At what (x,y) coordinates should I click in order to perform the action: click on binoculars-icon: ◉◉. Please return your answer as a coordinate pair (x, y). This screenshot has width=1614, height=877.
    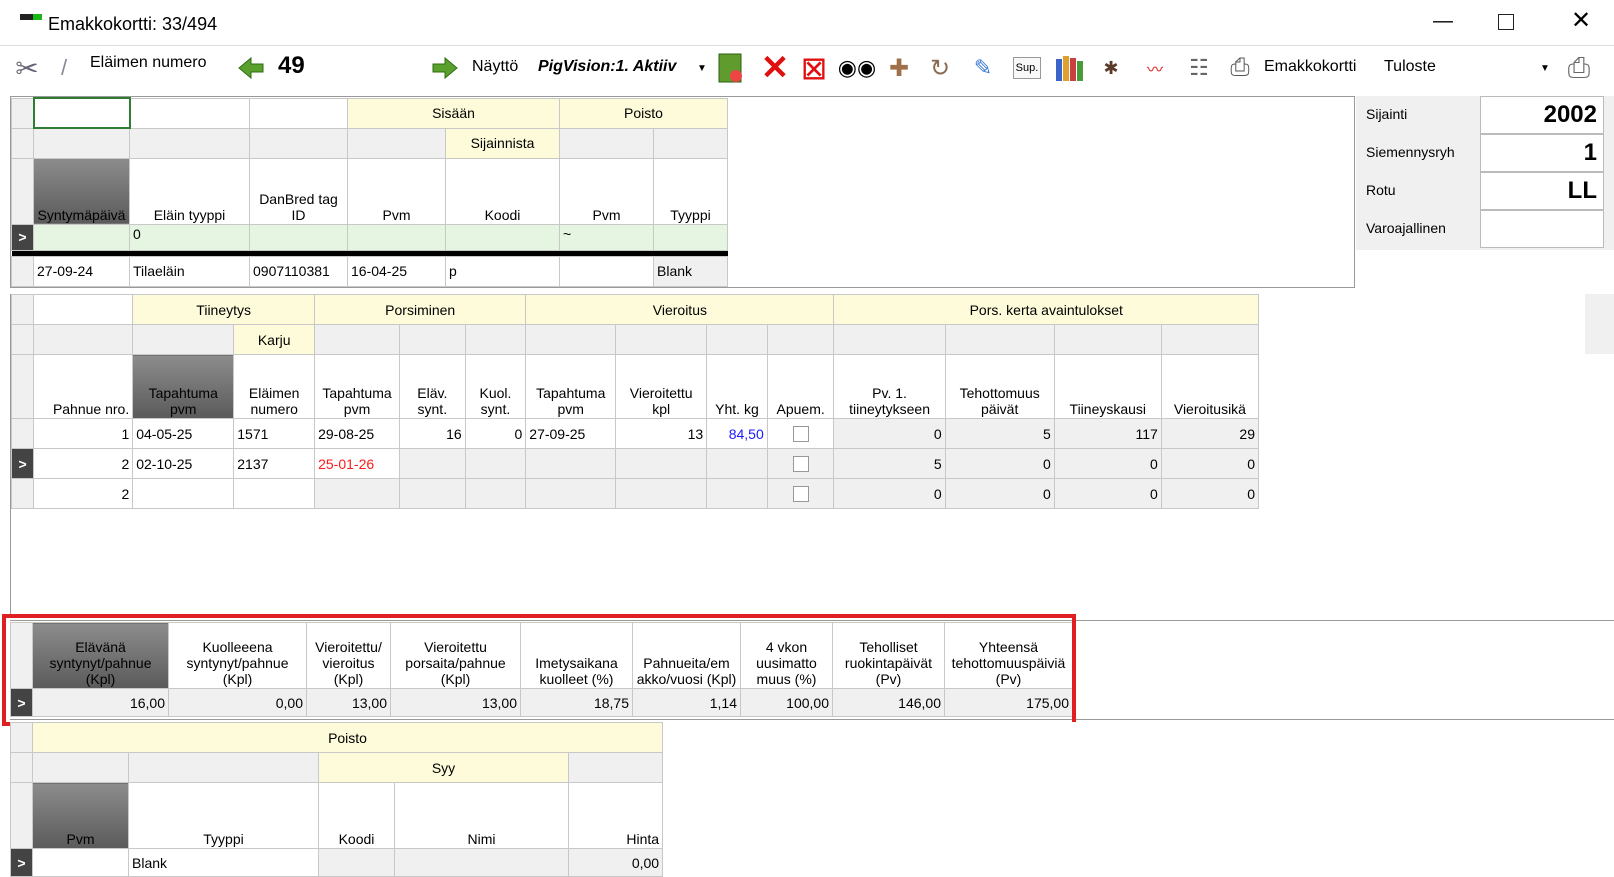
    Looking at the image, I should click on (857, 68).